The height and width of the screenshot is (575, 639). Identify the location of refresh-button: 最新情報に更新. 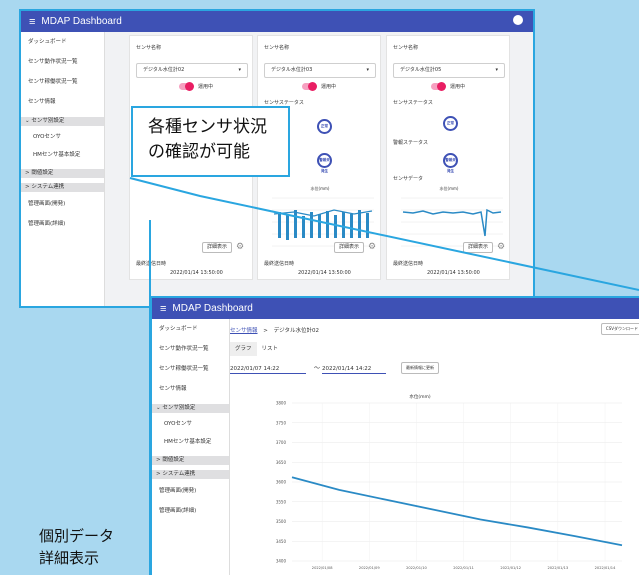
(420, 368).